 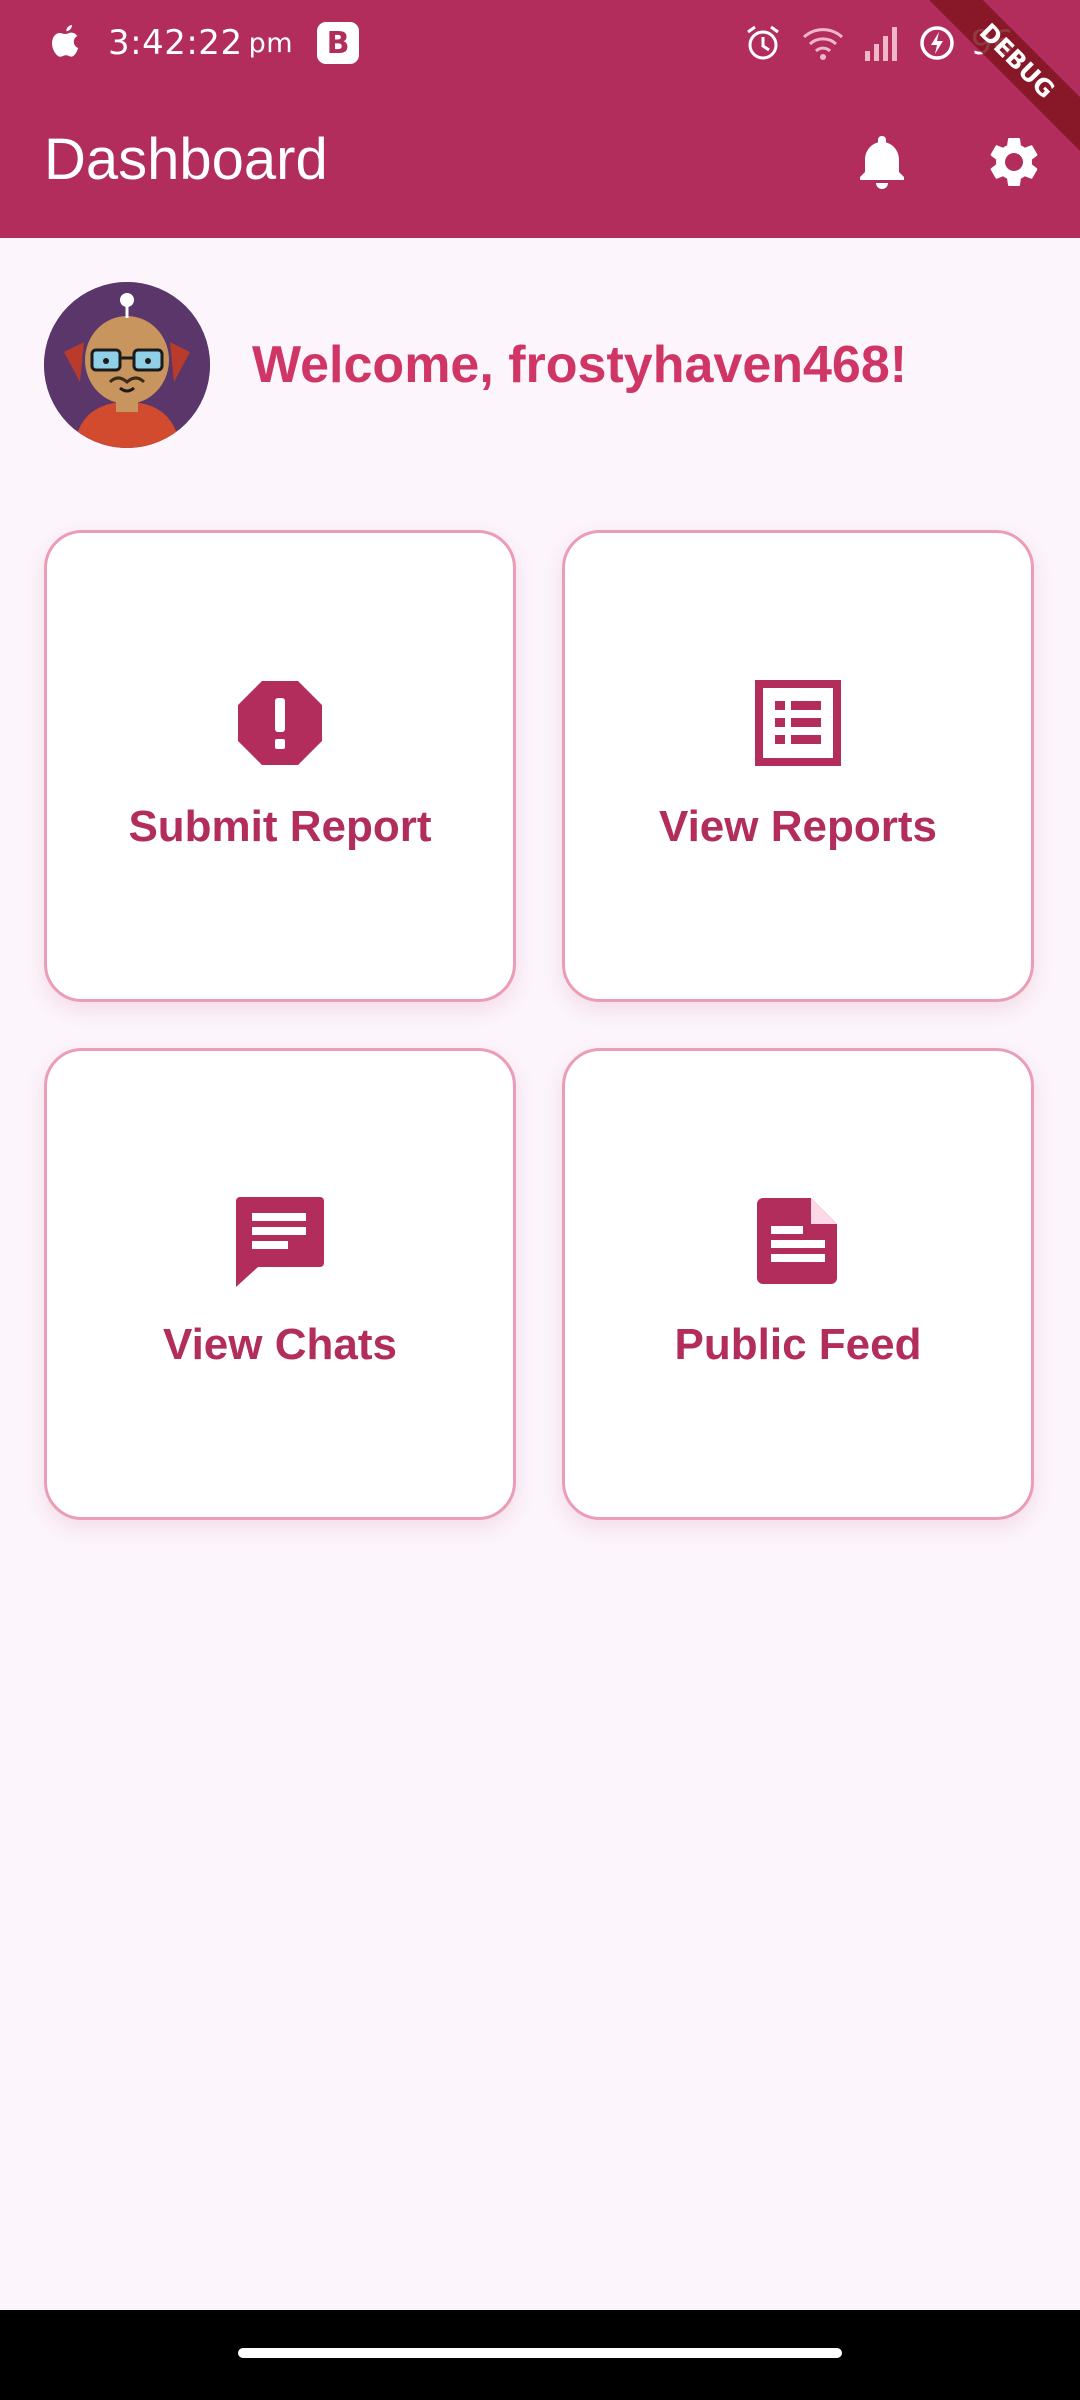 I want to click on apple-icon, so click(x=65, y=41).